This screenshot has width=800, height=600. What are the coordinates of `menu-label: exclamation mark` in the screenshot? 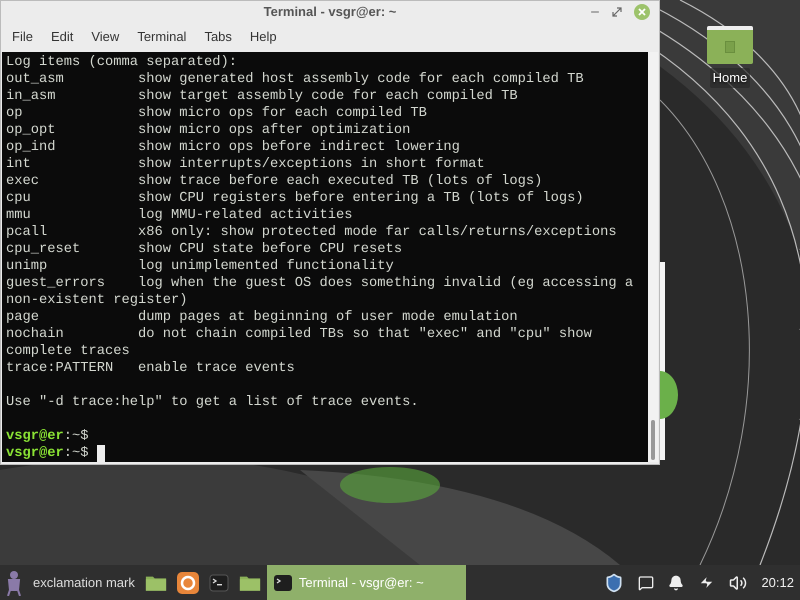 It's located at (84, 582).